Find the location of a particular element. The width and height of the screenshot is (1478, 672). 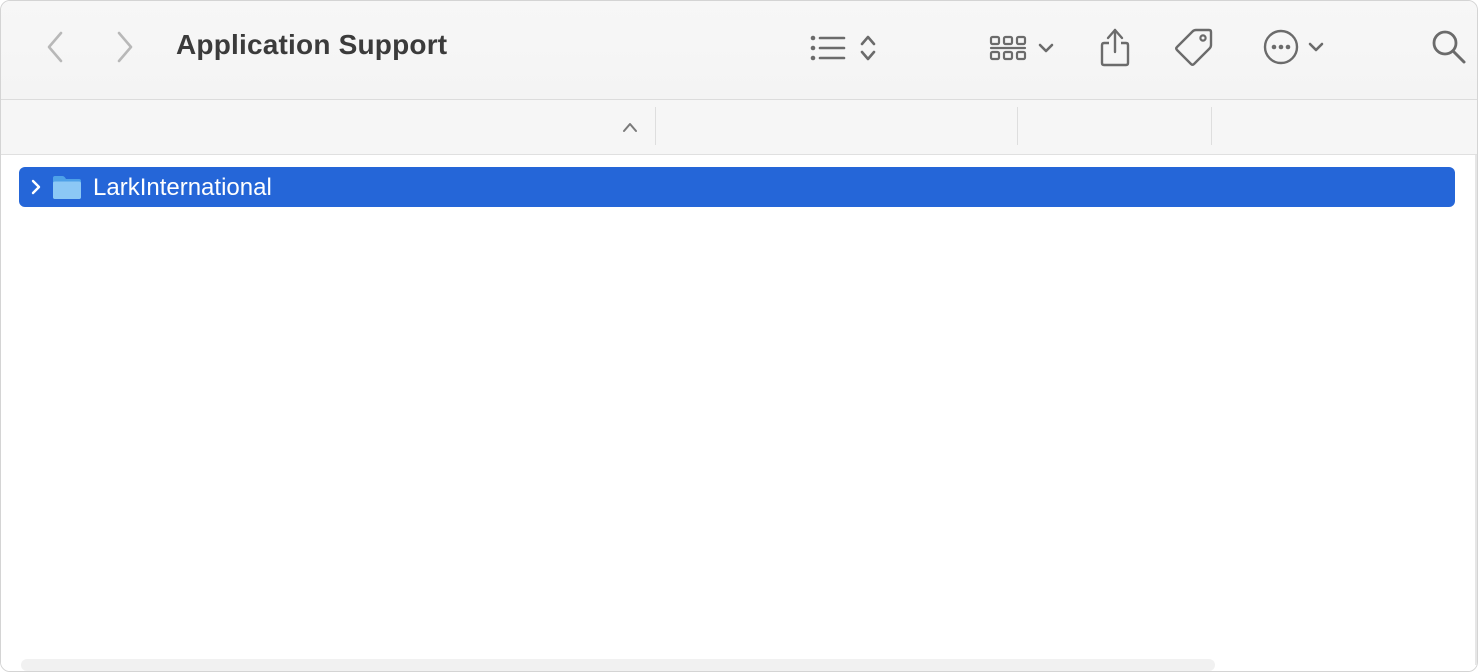

vertical-scroll-track is located at coordinates (1476, 410).